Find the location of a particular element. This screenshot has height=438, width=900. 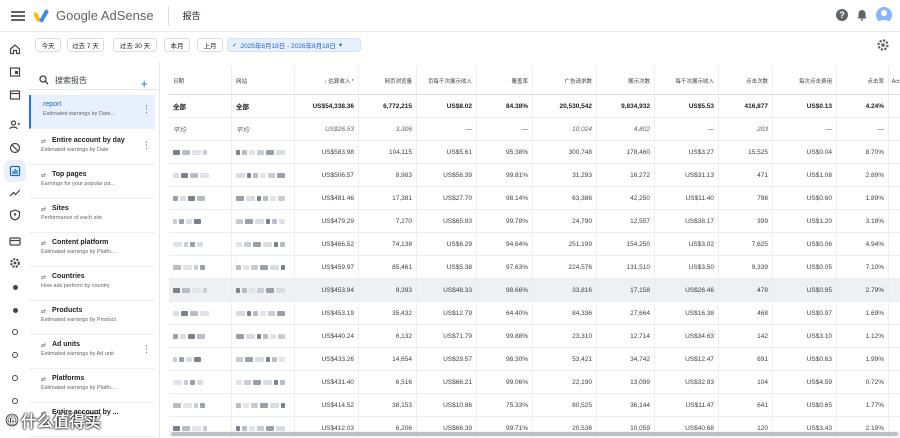

optimization-icon is located at coordinates (15, 193).